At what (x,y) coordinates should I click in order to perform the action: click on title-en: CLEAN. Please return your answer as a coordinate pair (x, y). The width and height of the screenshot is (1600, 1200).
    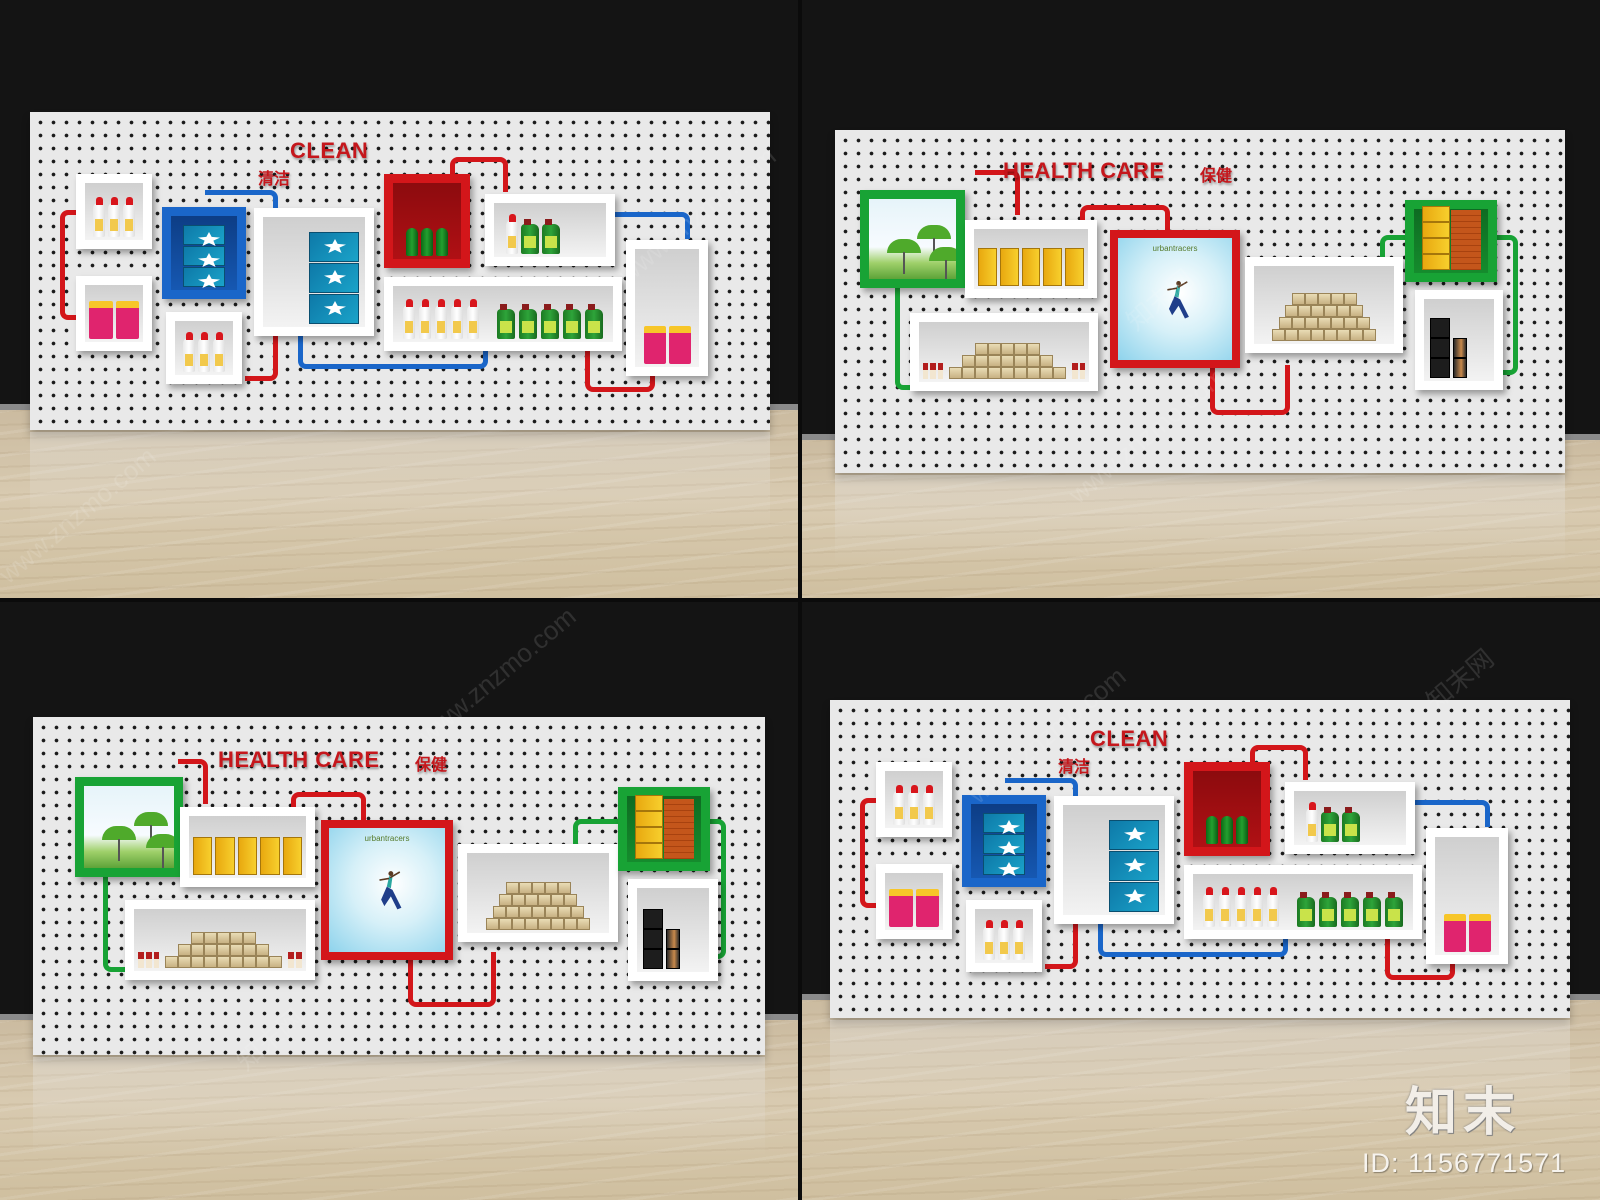
    Looking at the image, I should click on (1129, 738).